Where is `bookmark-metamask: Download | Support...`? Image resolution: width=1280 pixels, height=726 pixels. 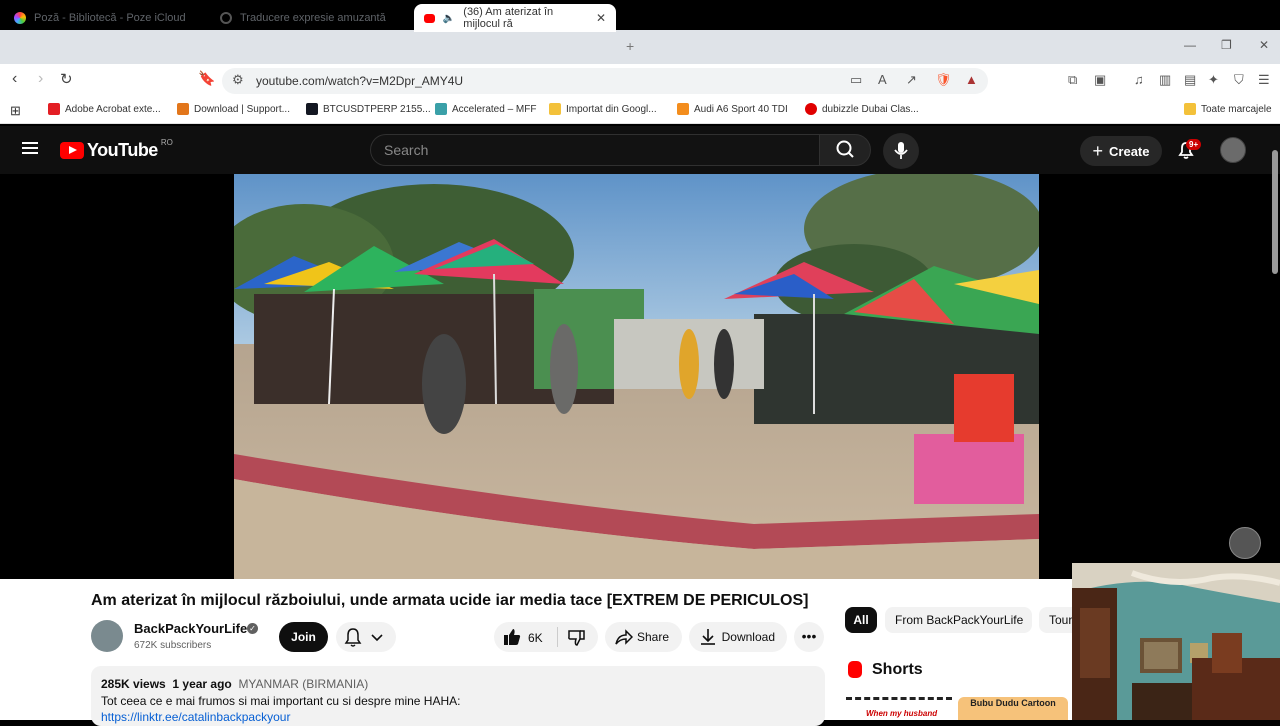 bookmark-metamask: Download | Support... is located at coordinates (233, 109).